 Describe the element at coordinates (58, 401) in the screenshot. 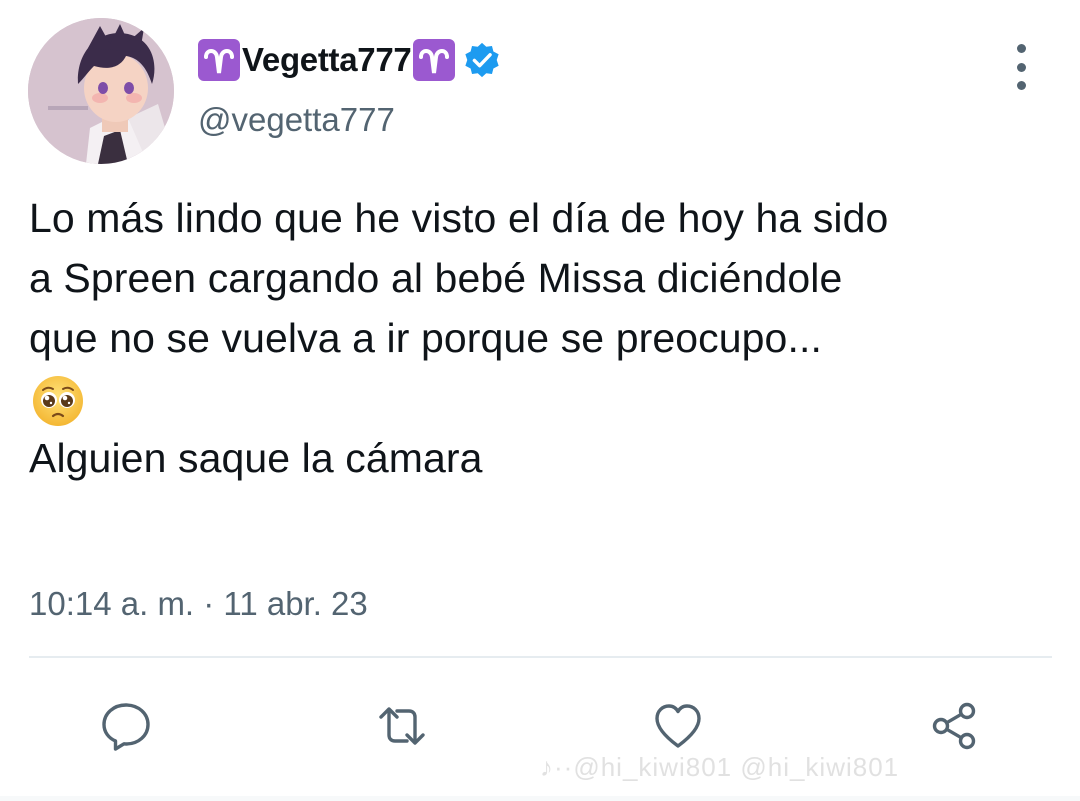

I see `pleading-face-emoji-icon` at that location.